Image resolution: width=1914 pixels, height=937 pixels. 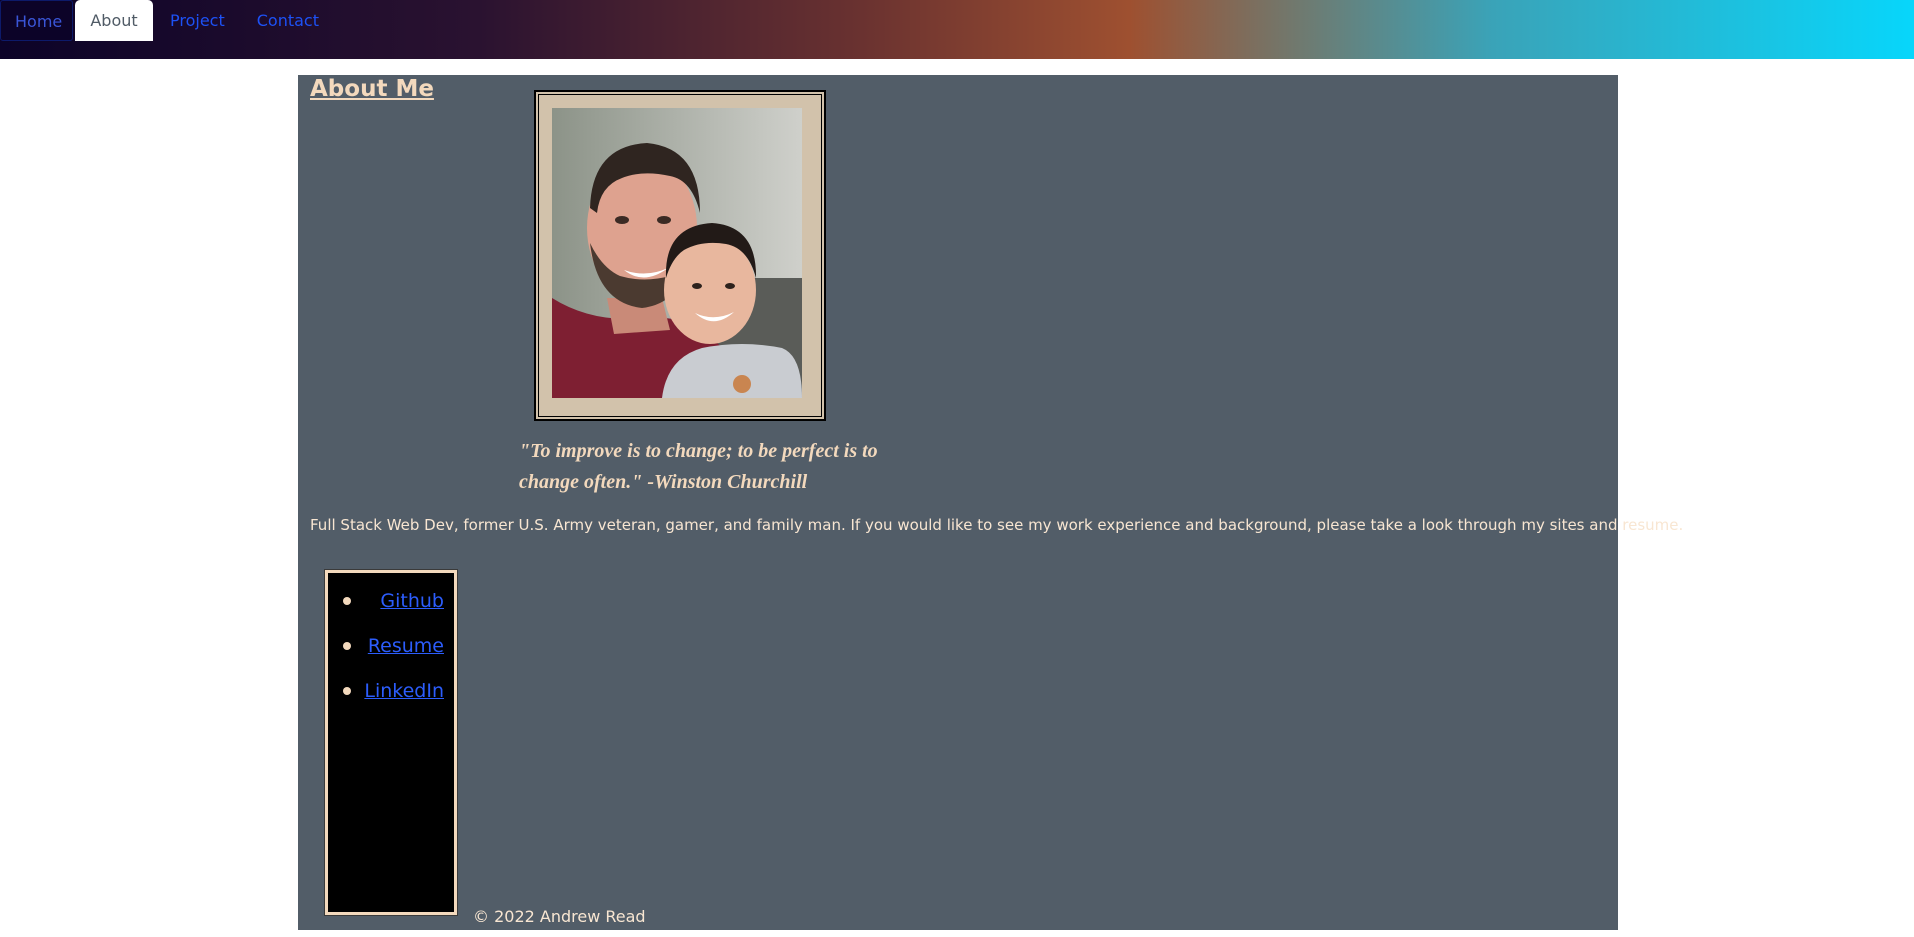 What do you see at coordinates (197, 20) in the screenshot?
I see `nav-project-link: Project` at bounding box center [197, 20].